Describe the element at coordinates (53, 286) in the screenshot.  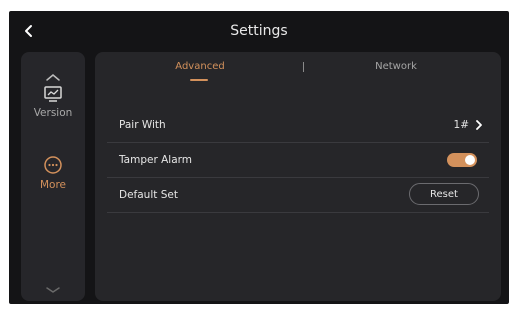
I see `scroll-down-button` at that location.